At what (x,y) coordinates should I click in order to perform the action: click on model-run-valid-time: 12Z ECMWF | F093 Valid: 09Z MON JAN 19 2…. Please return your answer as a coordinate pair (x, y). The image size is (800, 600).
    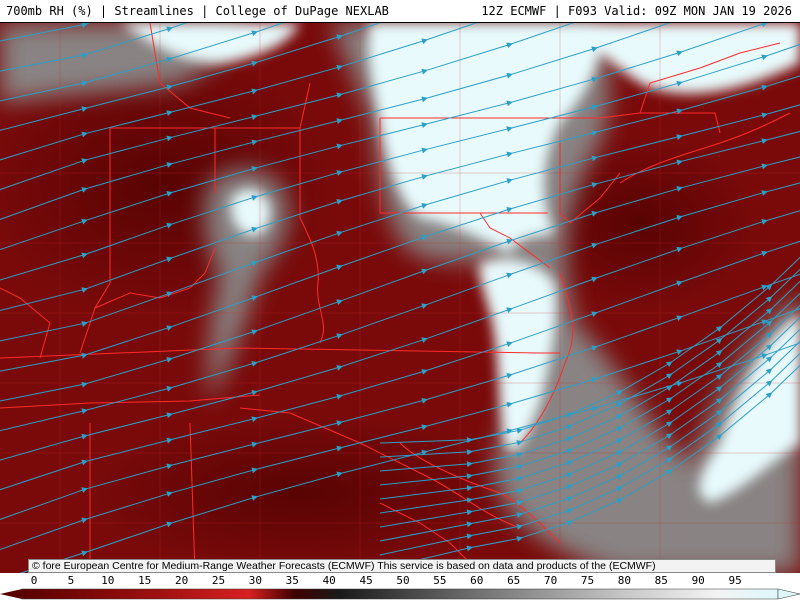
    Looking at the image, I should click on (636, 11).